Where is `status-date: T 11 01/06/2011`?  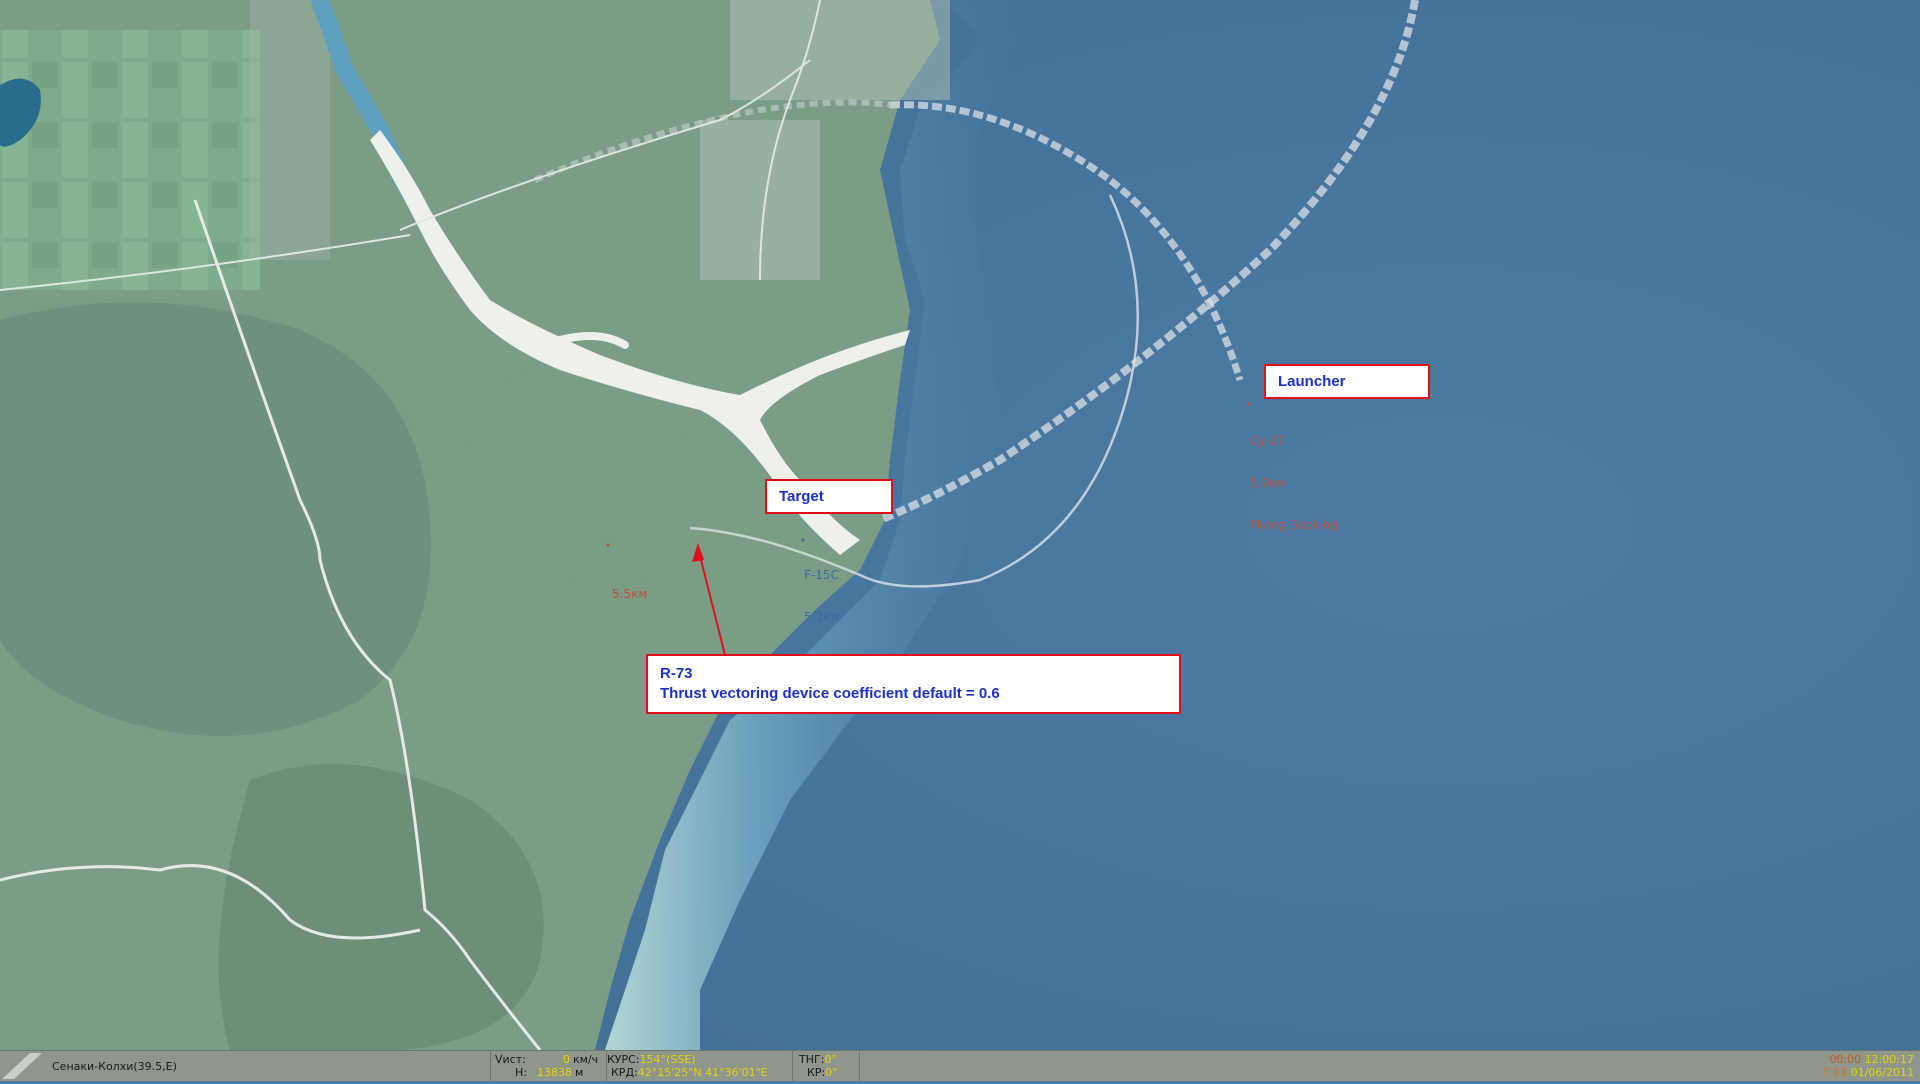 status-date: T 11 01/06/2011 is located at coordinates (1868, 1072).